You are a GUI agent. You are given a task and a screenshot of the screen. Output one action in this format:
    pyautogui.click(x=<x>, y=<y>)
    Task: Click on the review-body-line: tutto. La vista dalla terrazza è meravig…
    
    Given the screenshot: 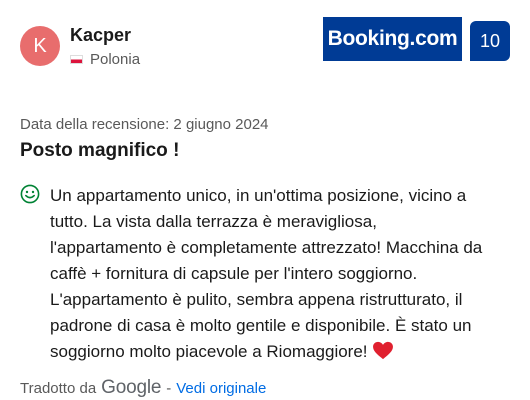 What is the action you would take?
    pyautogui.click(x=213, y=221)
    